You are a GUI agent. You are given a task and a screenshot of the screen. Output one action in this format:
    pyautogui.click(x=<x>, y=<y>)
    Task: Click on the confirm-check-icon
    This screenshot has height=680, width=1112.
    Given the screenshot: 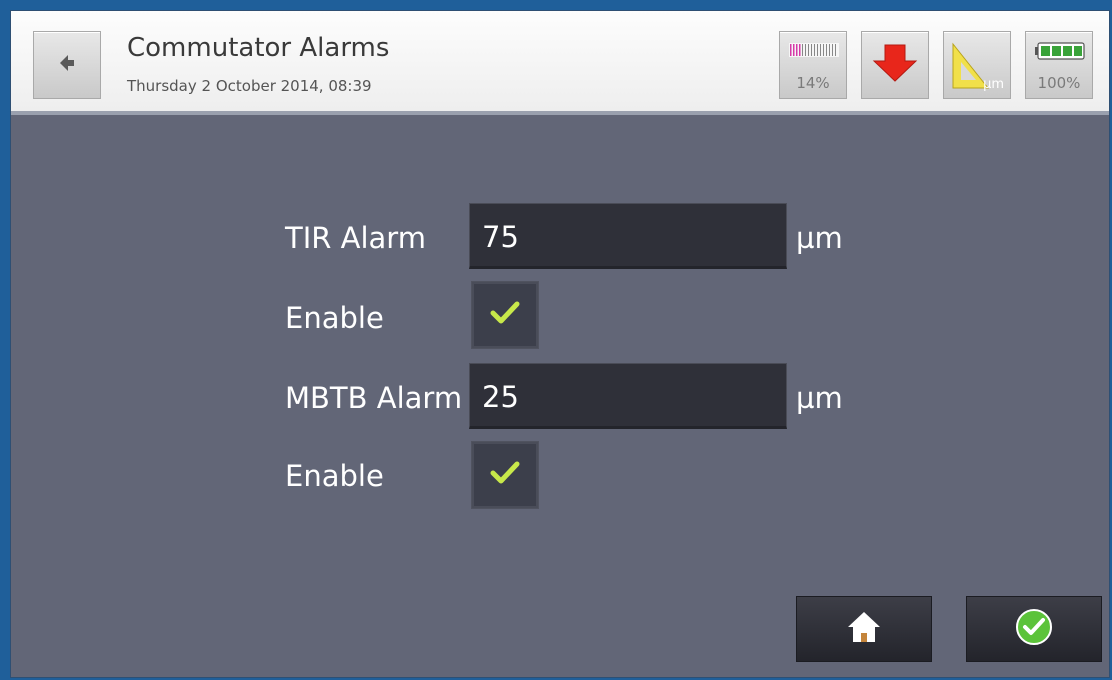 What is the action you would take?
    pyautogui.click(x=1034, y=629)
    